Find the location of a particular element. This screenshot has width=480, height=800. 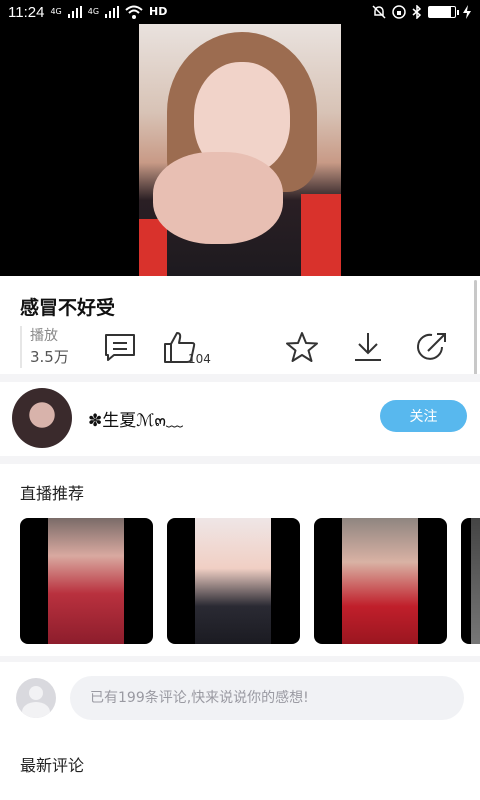

signal-icon is located at coordinates (74, 12).